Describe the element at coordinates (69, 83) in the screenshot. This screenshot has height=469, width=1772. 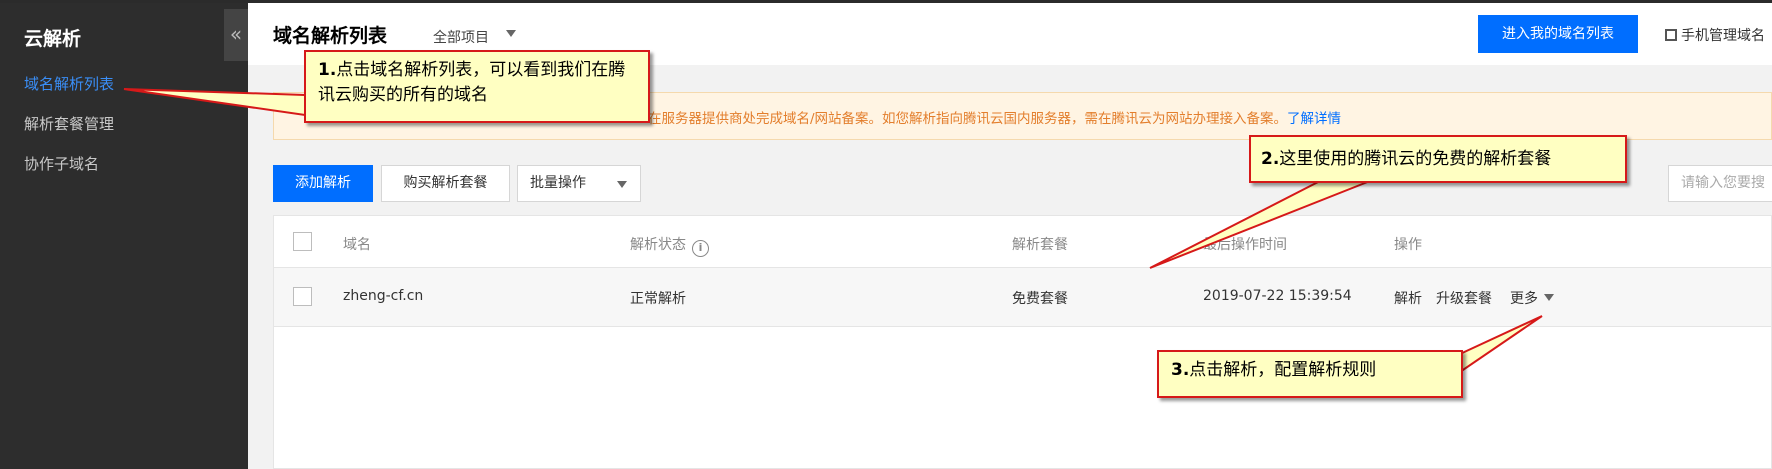
I see `sidebar-item-domain-list: 域名解析列表` at that location.